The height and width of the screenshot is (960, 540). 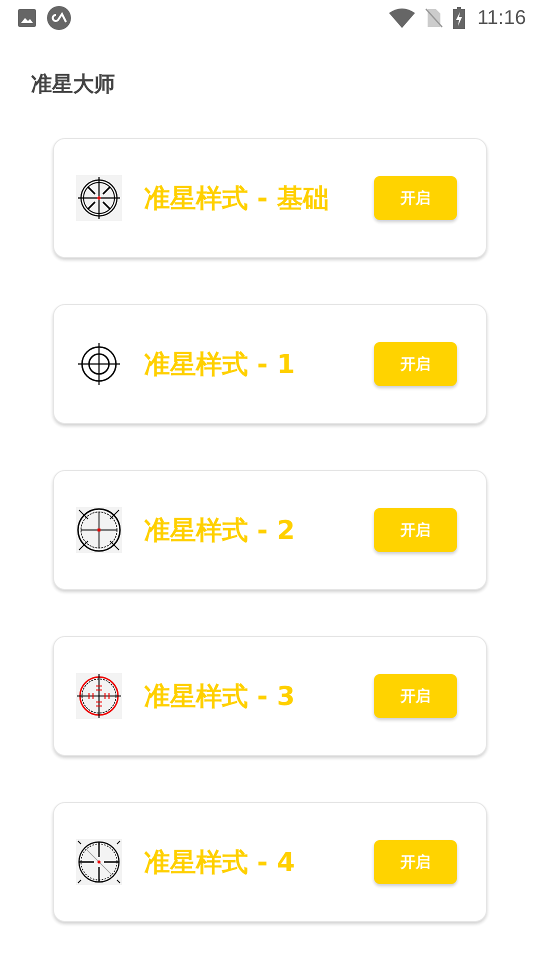 I want to click on crosshair-style-name: 准星样式 - 2, so click(x=220, y=531).